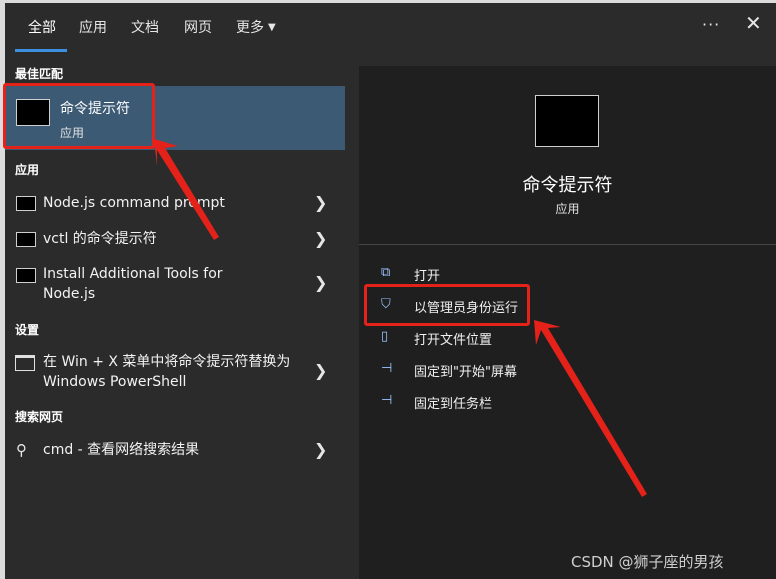 The height and width of the screenshot is (579, 776). I want to click on annotation-arrow-right, so click(590, 408).